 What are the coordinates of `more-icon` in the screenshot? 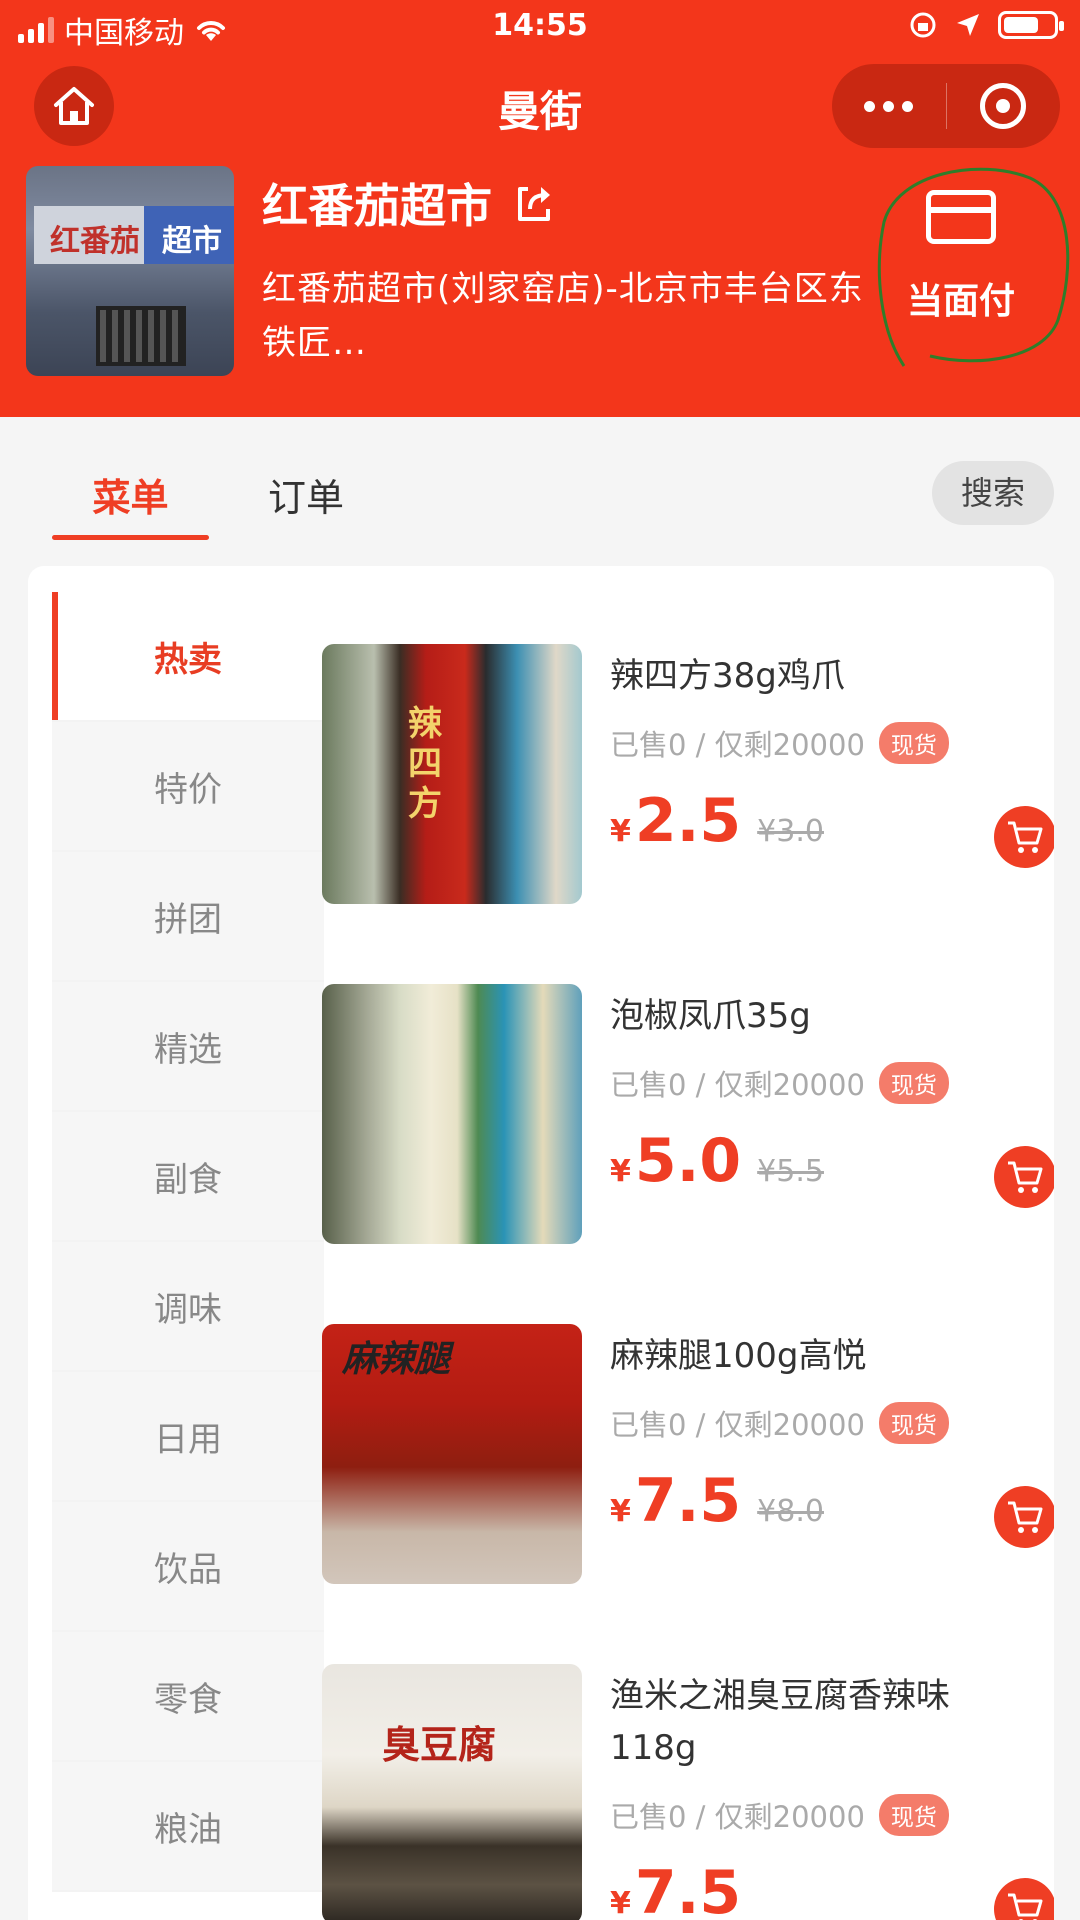 It's located at (889, 106).